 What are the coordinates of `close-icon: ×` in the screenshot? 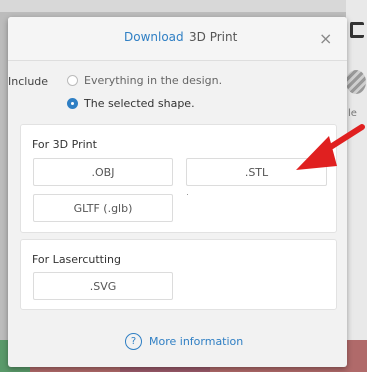 It's located at (325, 38).